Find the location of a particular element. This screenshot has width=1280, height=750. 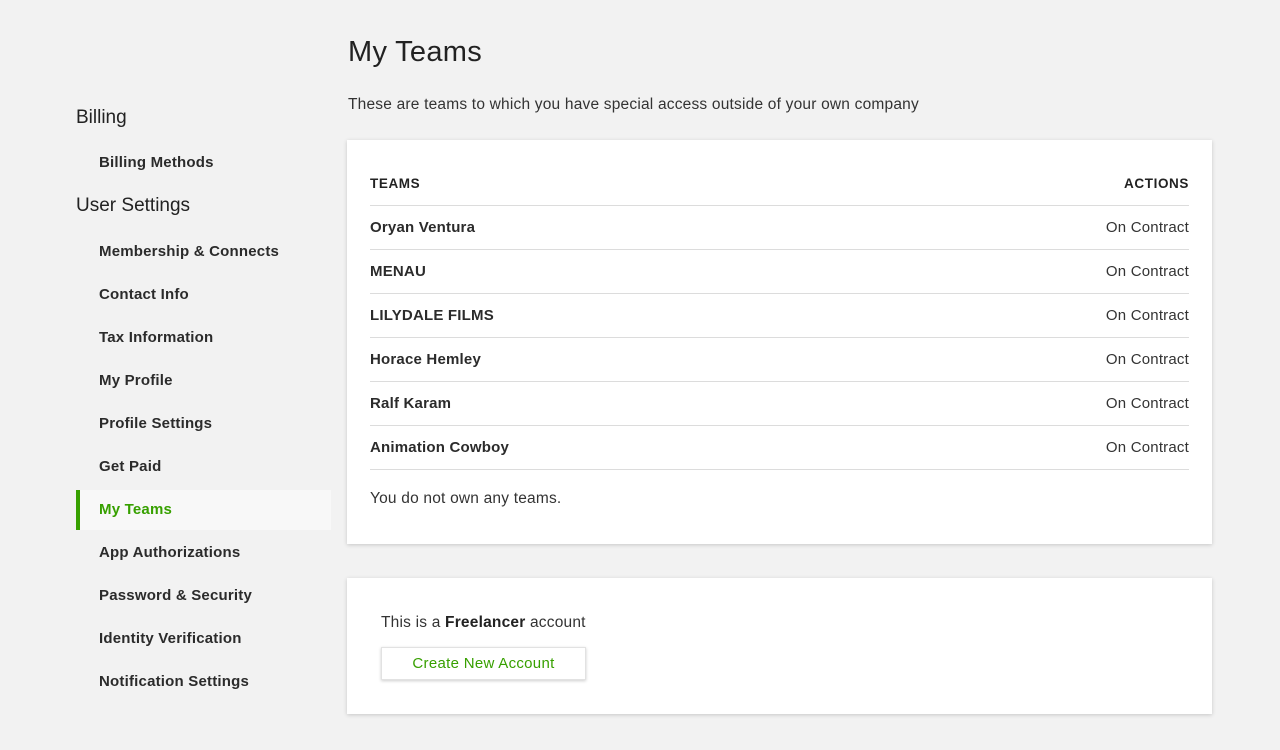

sidebar-item-get-paid: Get Paid is located at coordinates (203, 467).